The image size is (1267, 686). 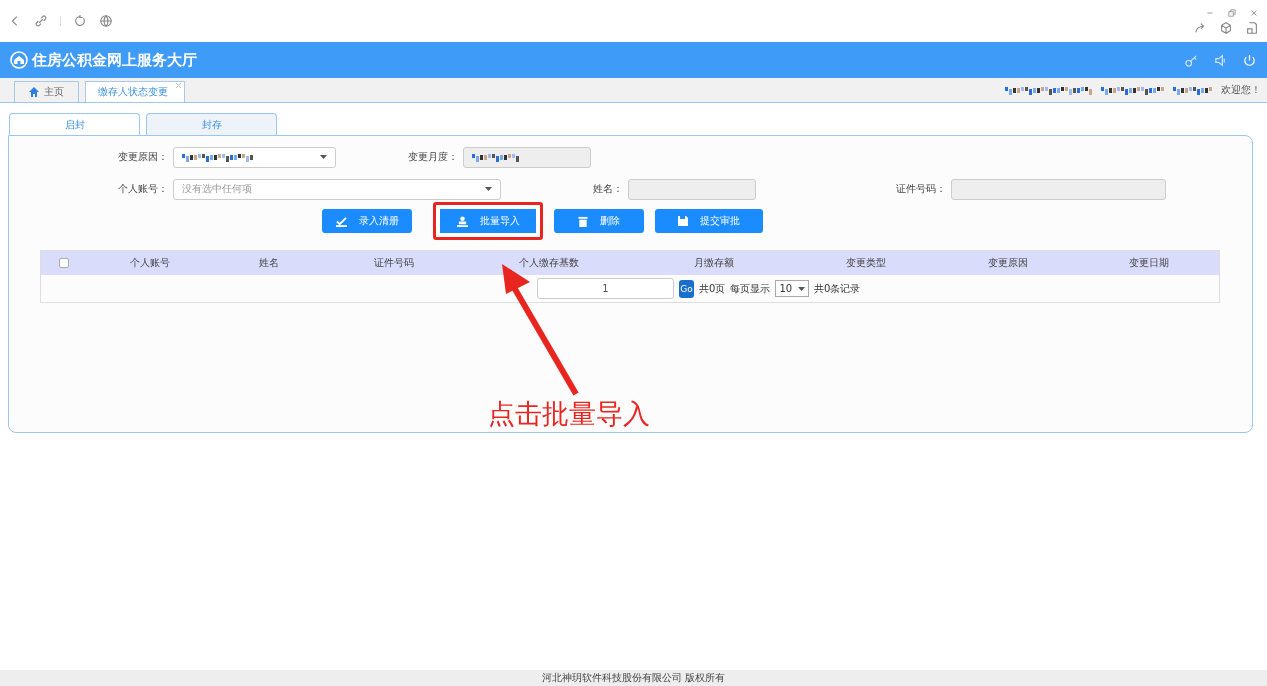 What do you see at coordinates (74, 124) in the screenshot?
I see `sub-tab: 启封` at bounding box center [74, 124].